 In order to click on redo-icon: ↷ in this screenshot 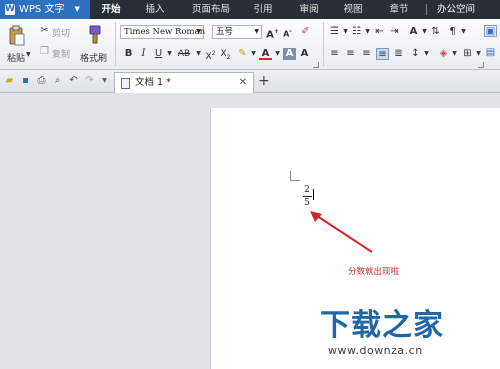, I will do `click(89, 80)`.